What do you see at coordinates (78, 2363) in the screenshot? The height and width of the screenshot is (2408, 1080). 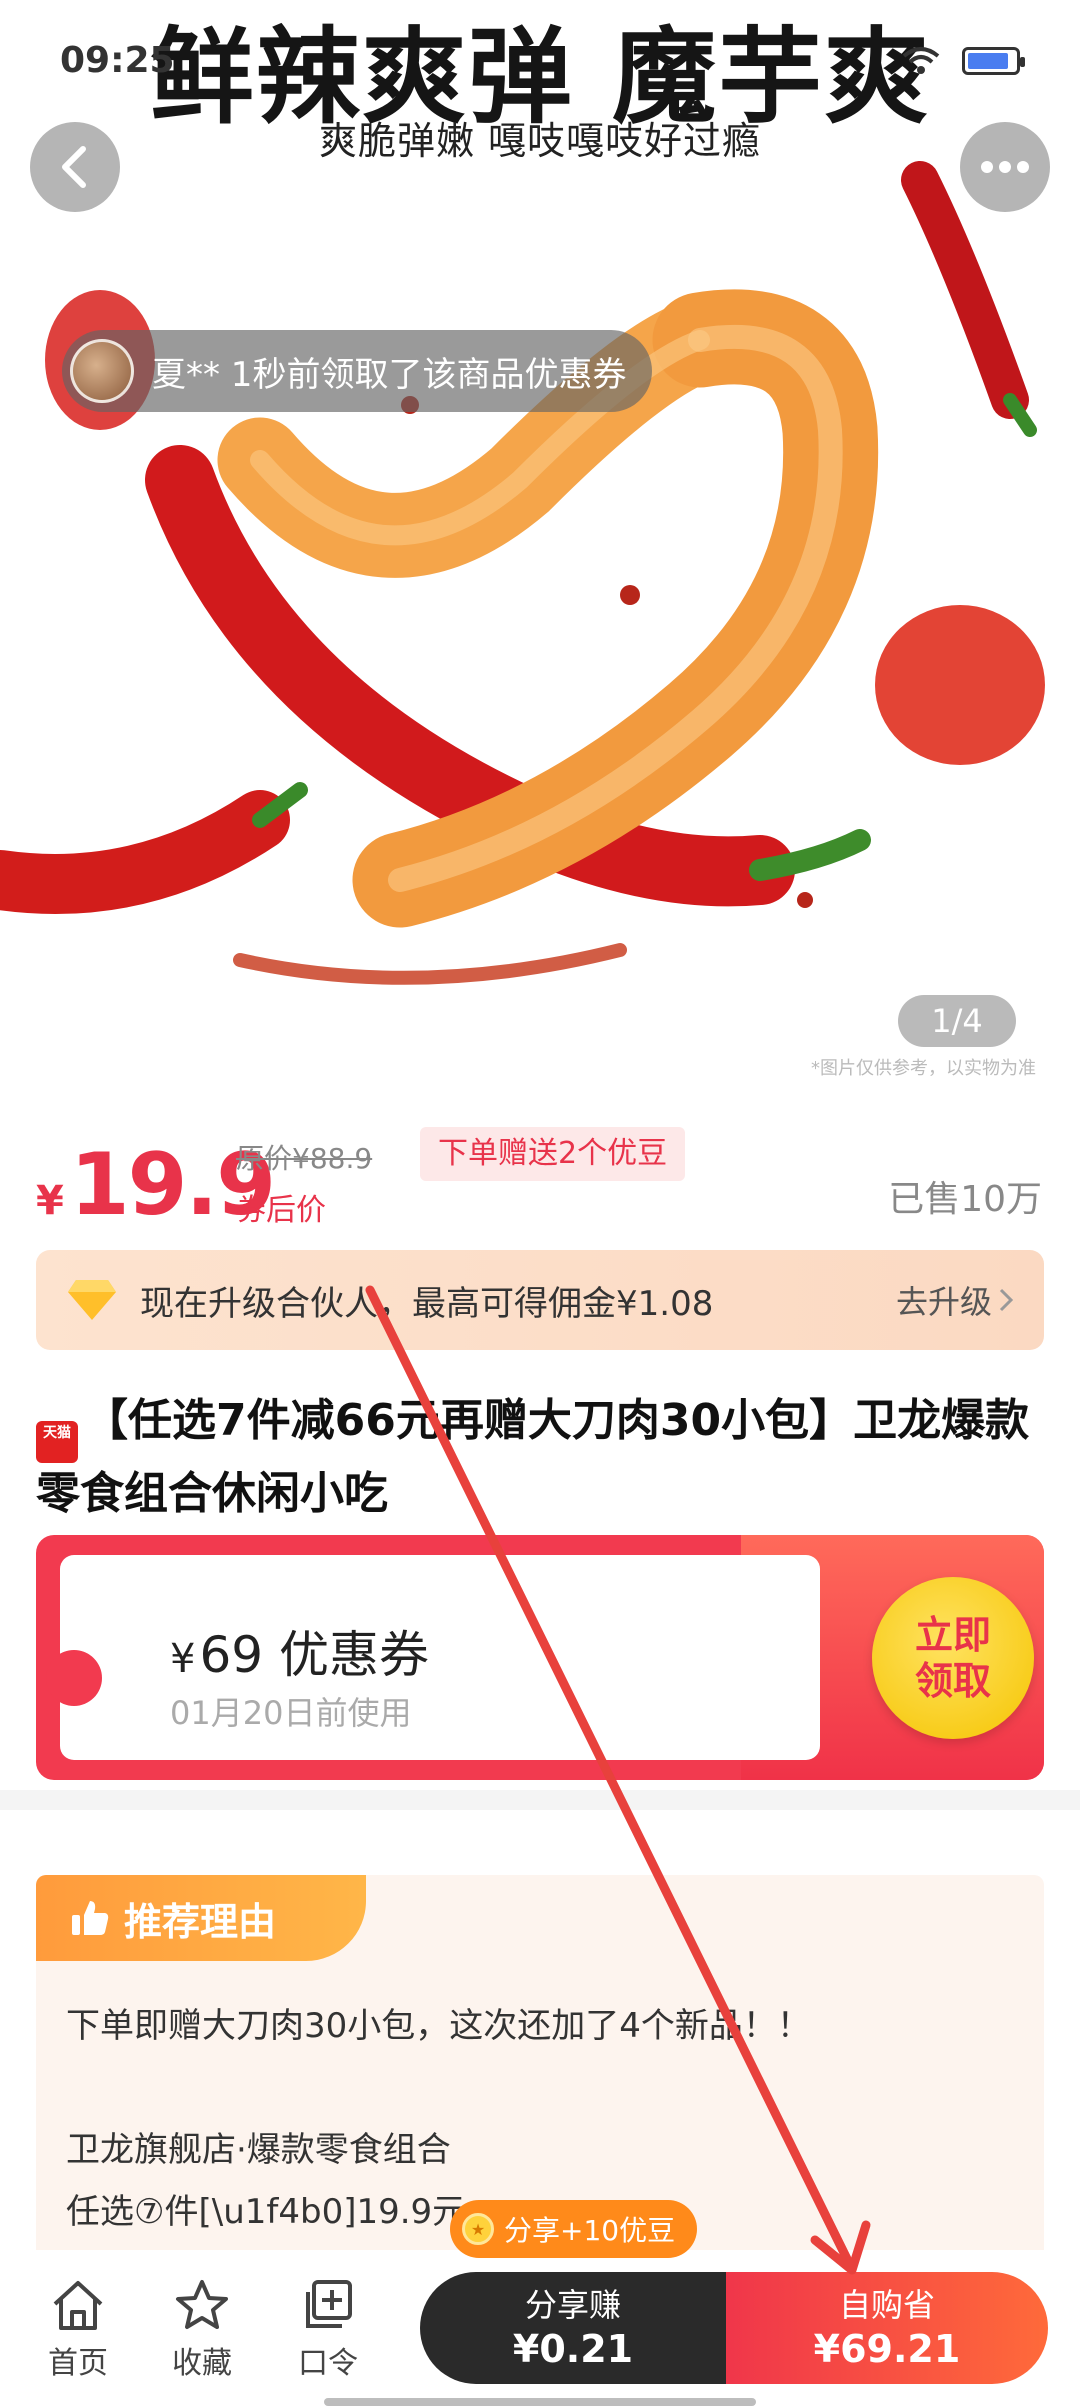 I see `nav-home-label: 首页` at bounding box center [78, 2363].